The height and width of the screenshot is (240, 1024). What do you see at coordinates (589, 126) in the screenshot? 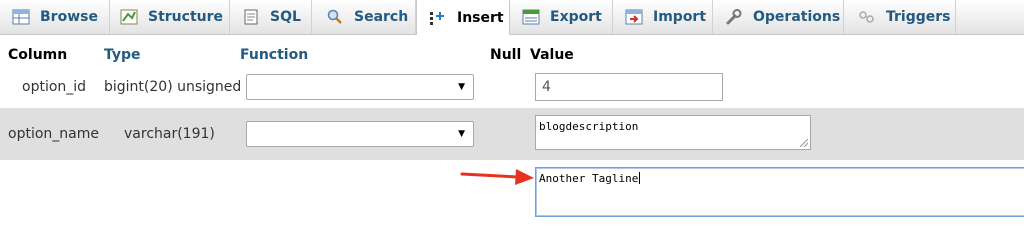
I see `value-textarea-text: blogdescription` at bounding box center [589, 126].